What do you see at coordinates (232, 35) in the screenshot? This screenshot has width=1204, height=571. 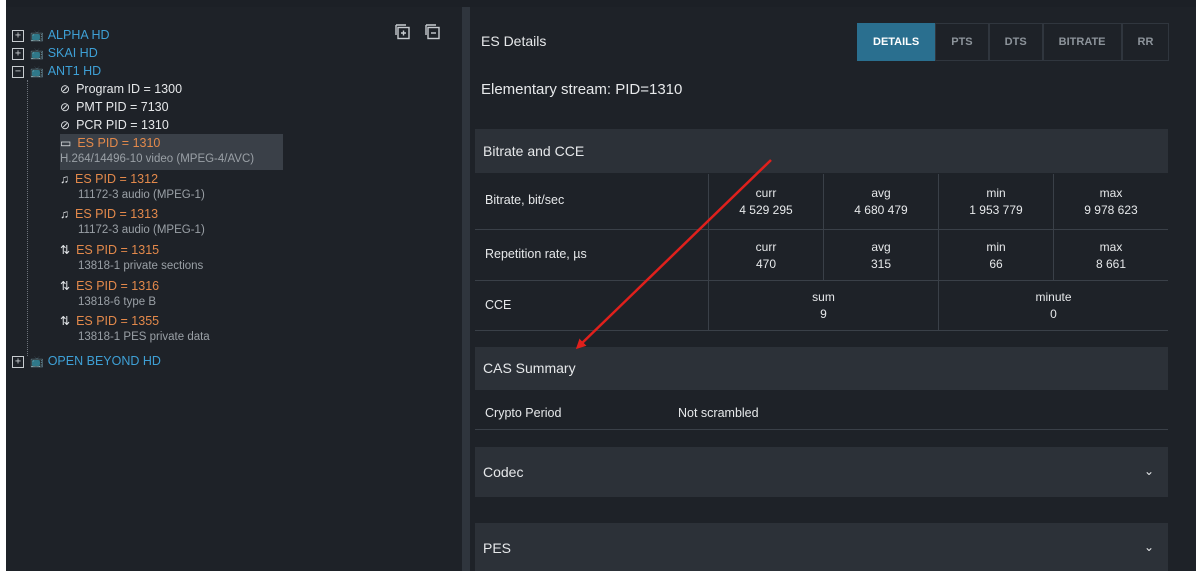 I see `tree-service-alpha: + 📺 ALPHA HD` at bounding box center [232, 35].